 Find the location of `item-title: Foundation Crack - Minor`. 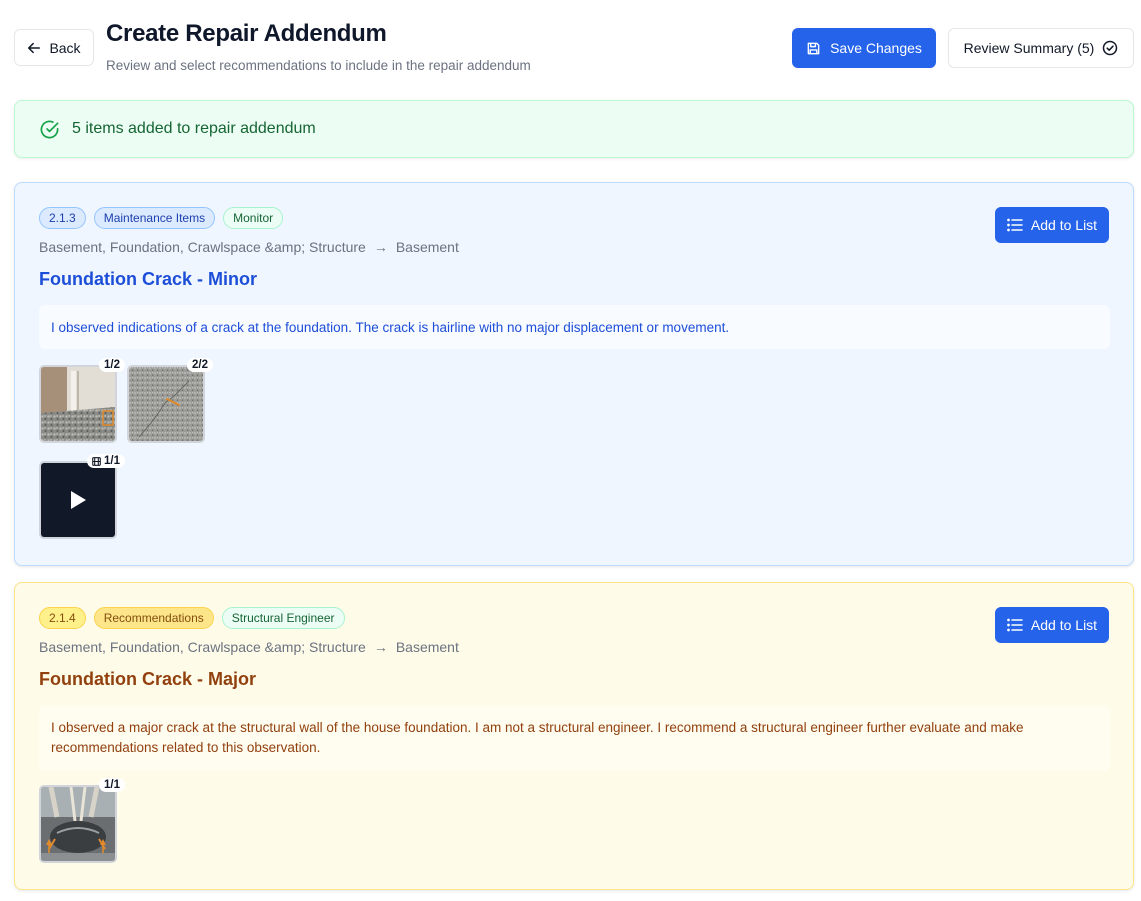

item-title: Foundation Crack - Minor is located at coordinates (148, 279).